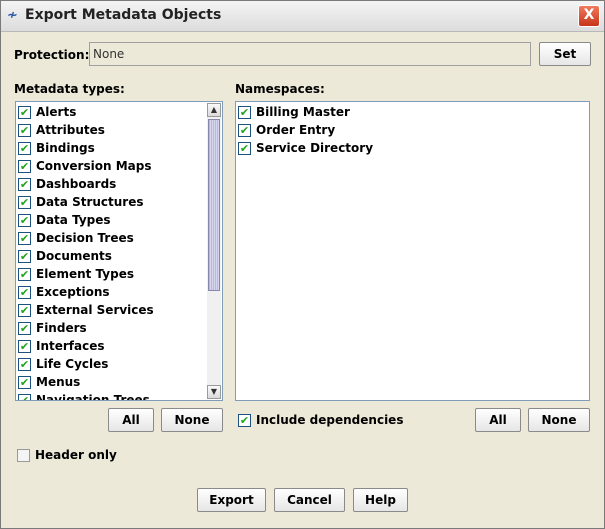 The width and height of the screenshot is (605, 529). What do you see at coordinates (94, 166) in the screenshot?
I see `metadata-type-item-label: Conversion Maps` at bounding box center [94, 166].